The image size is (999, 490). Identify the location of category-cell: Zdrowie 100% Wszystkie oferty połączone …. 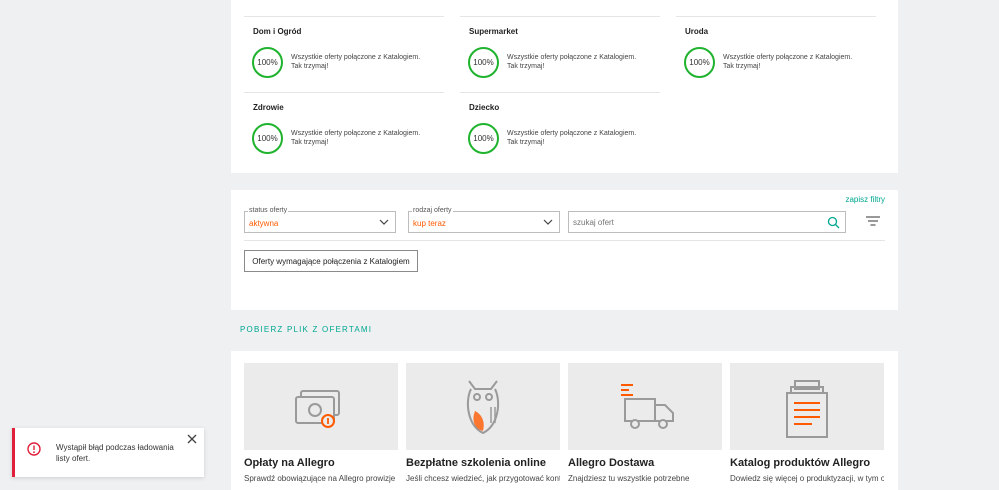
(344, 130).